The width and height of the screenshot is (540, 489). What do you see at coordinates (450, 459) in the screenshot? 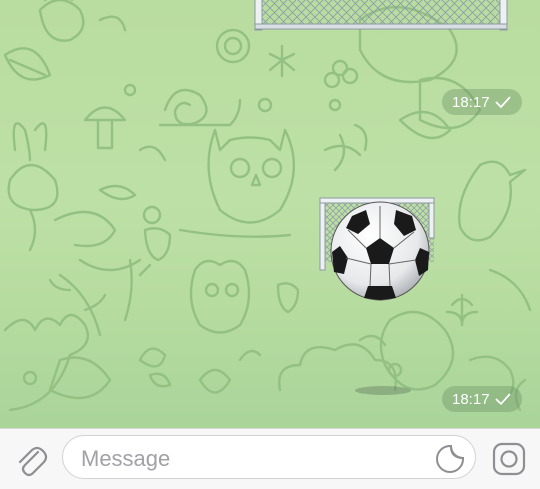
I see `sticker-icon` at bounding box center [450, 459].